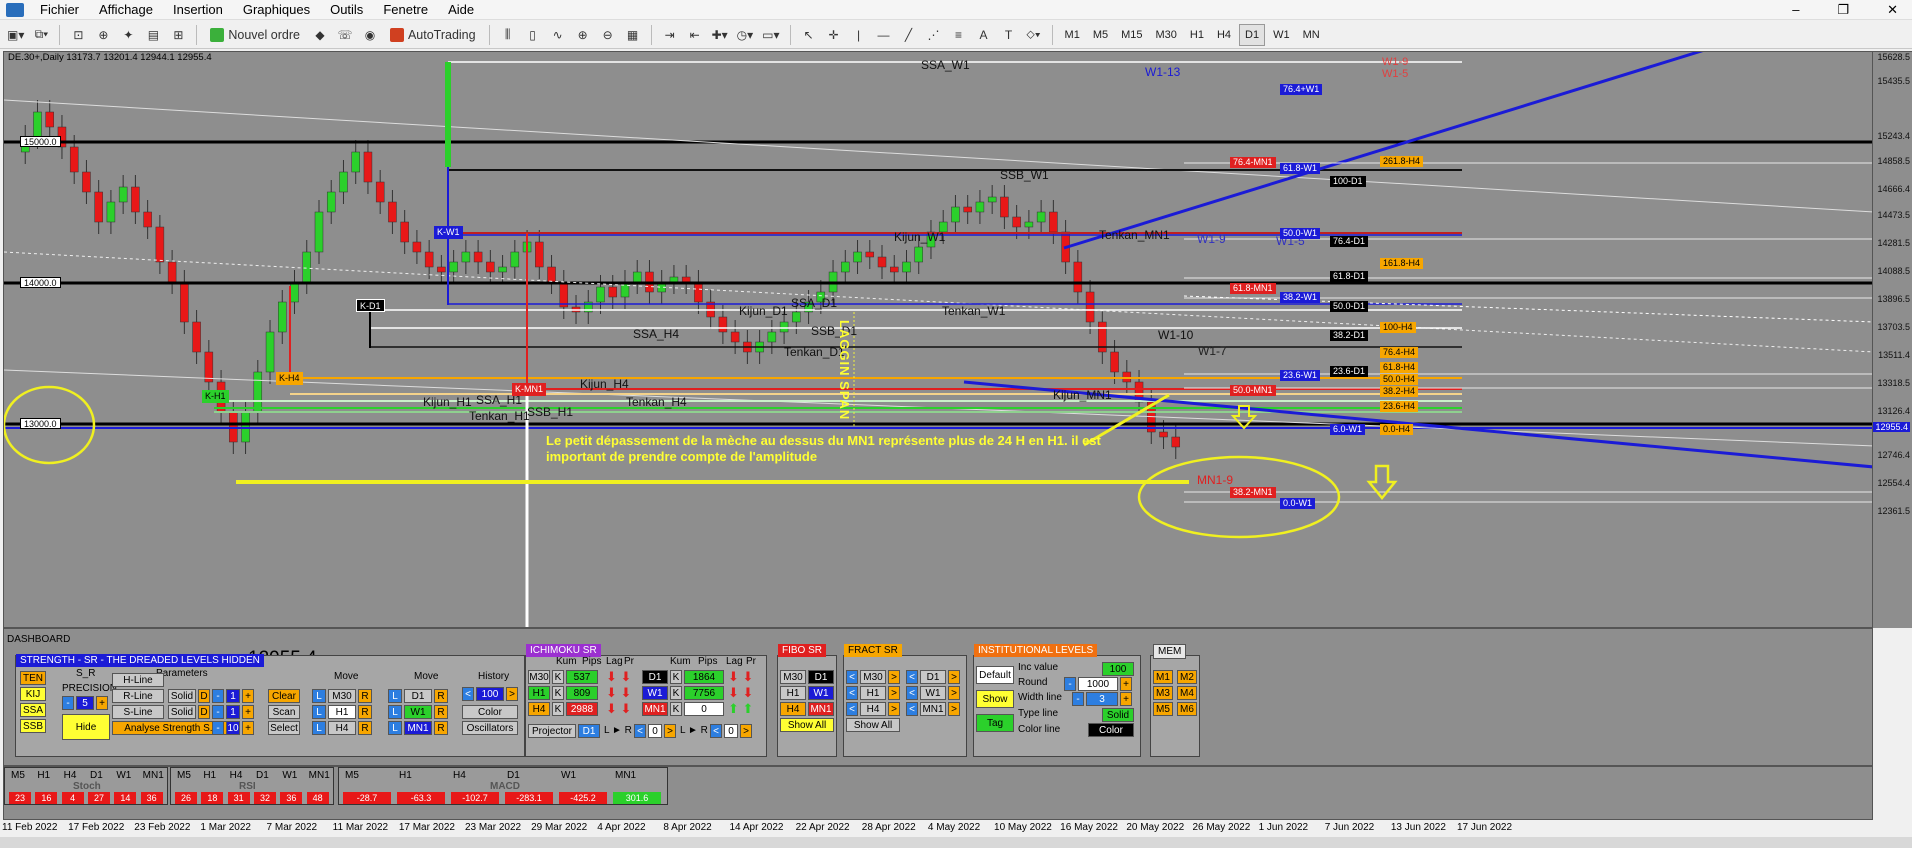  Describe the element at coordinates (655, 677) in the screenshot. I see `ichi-tf-d1: D1` at that location.